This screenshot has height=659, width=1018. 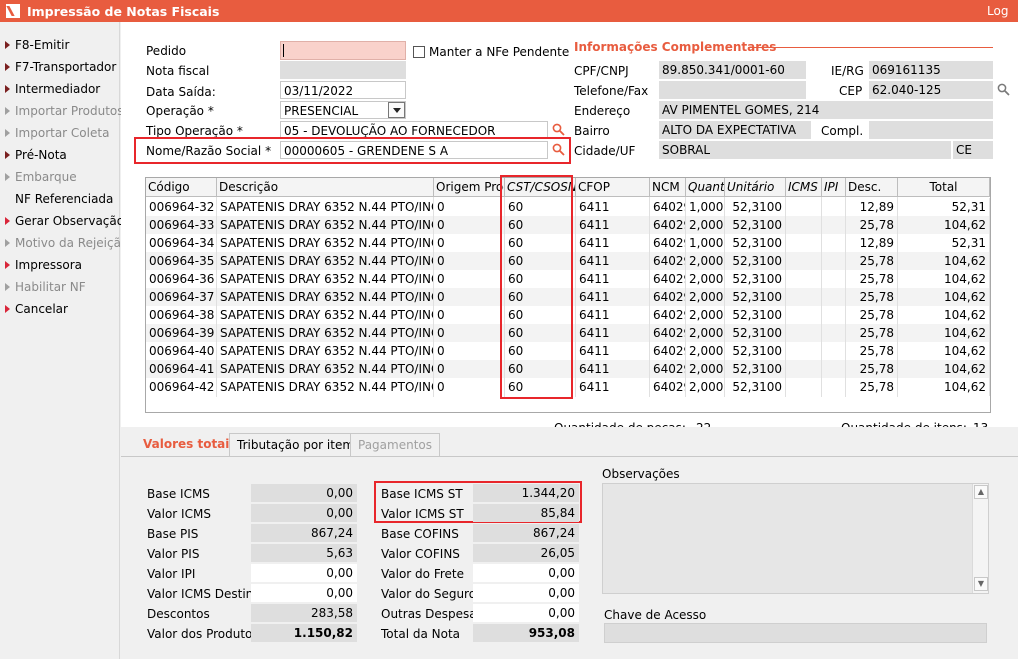 I want to click on sidebar-item-2: Intermediador, so click(x=52, y=89).